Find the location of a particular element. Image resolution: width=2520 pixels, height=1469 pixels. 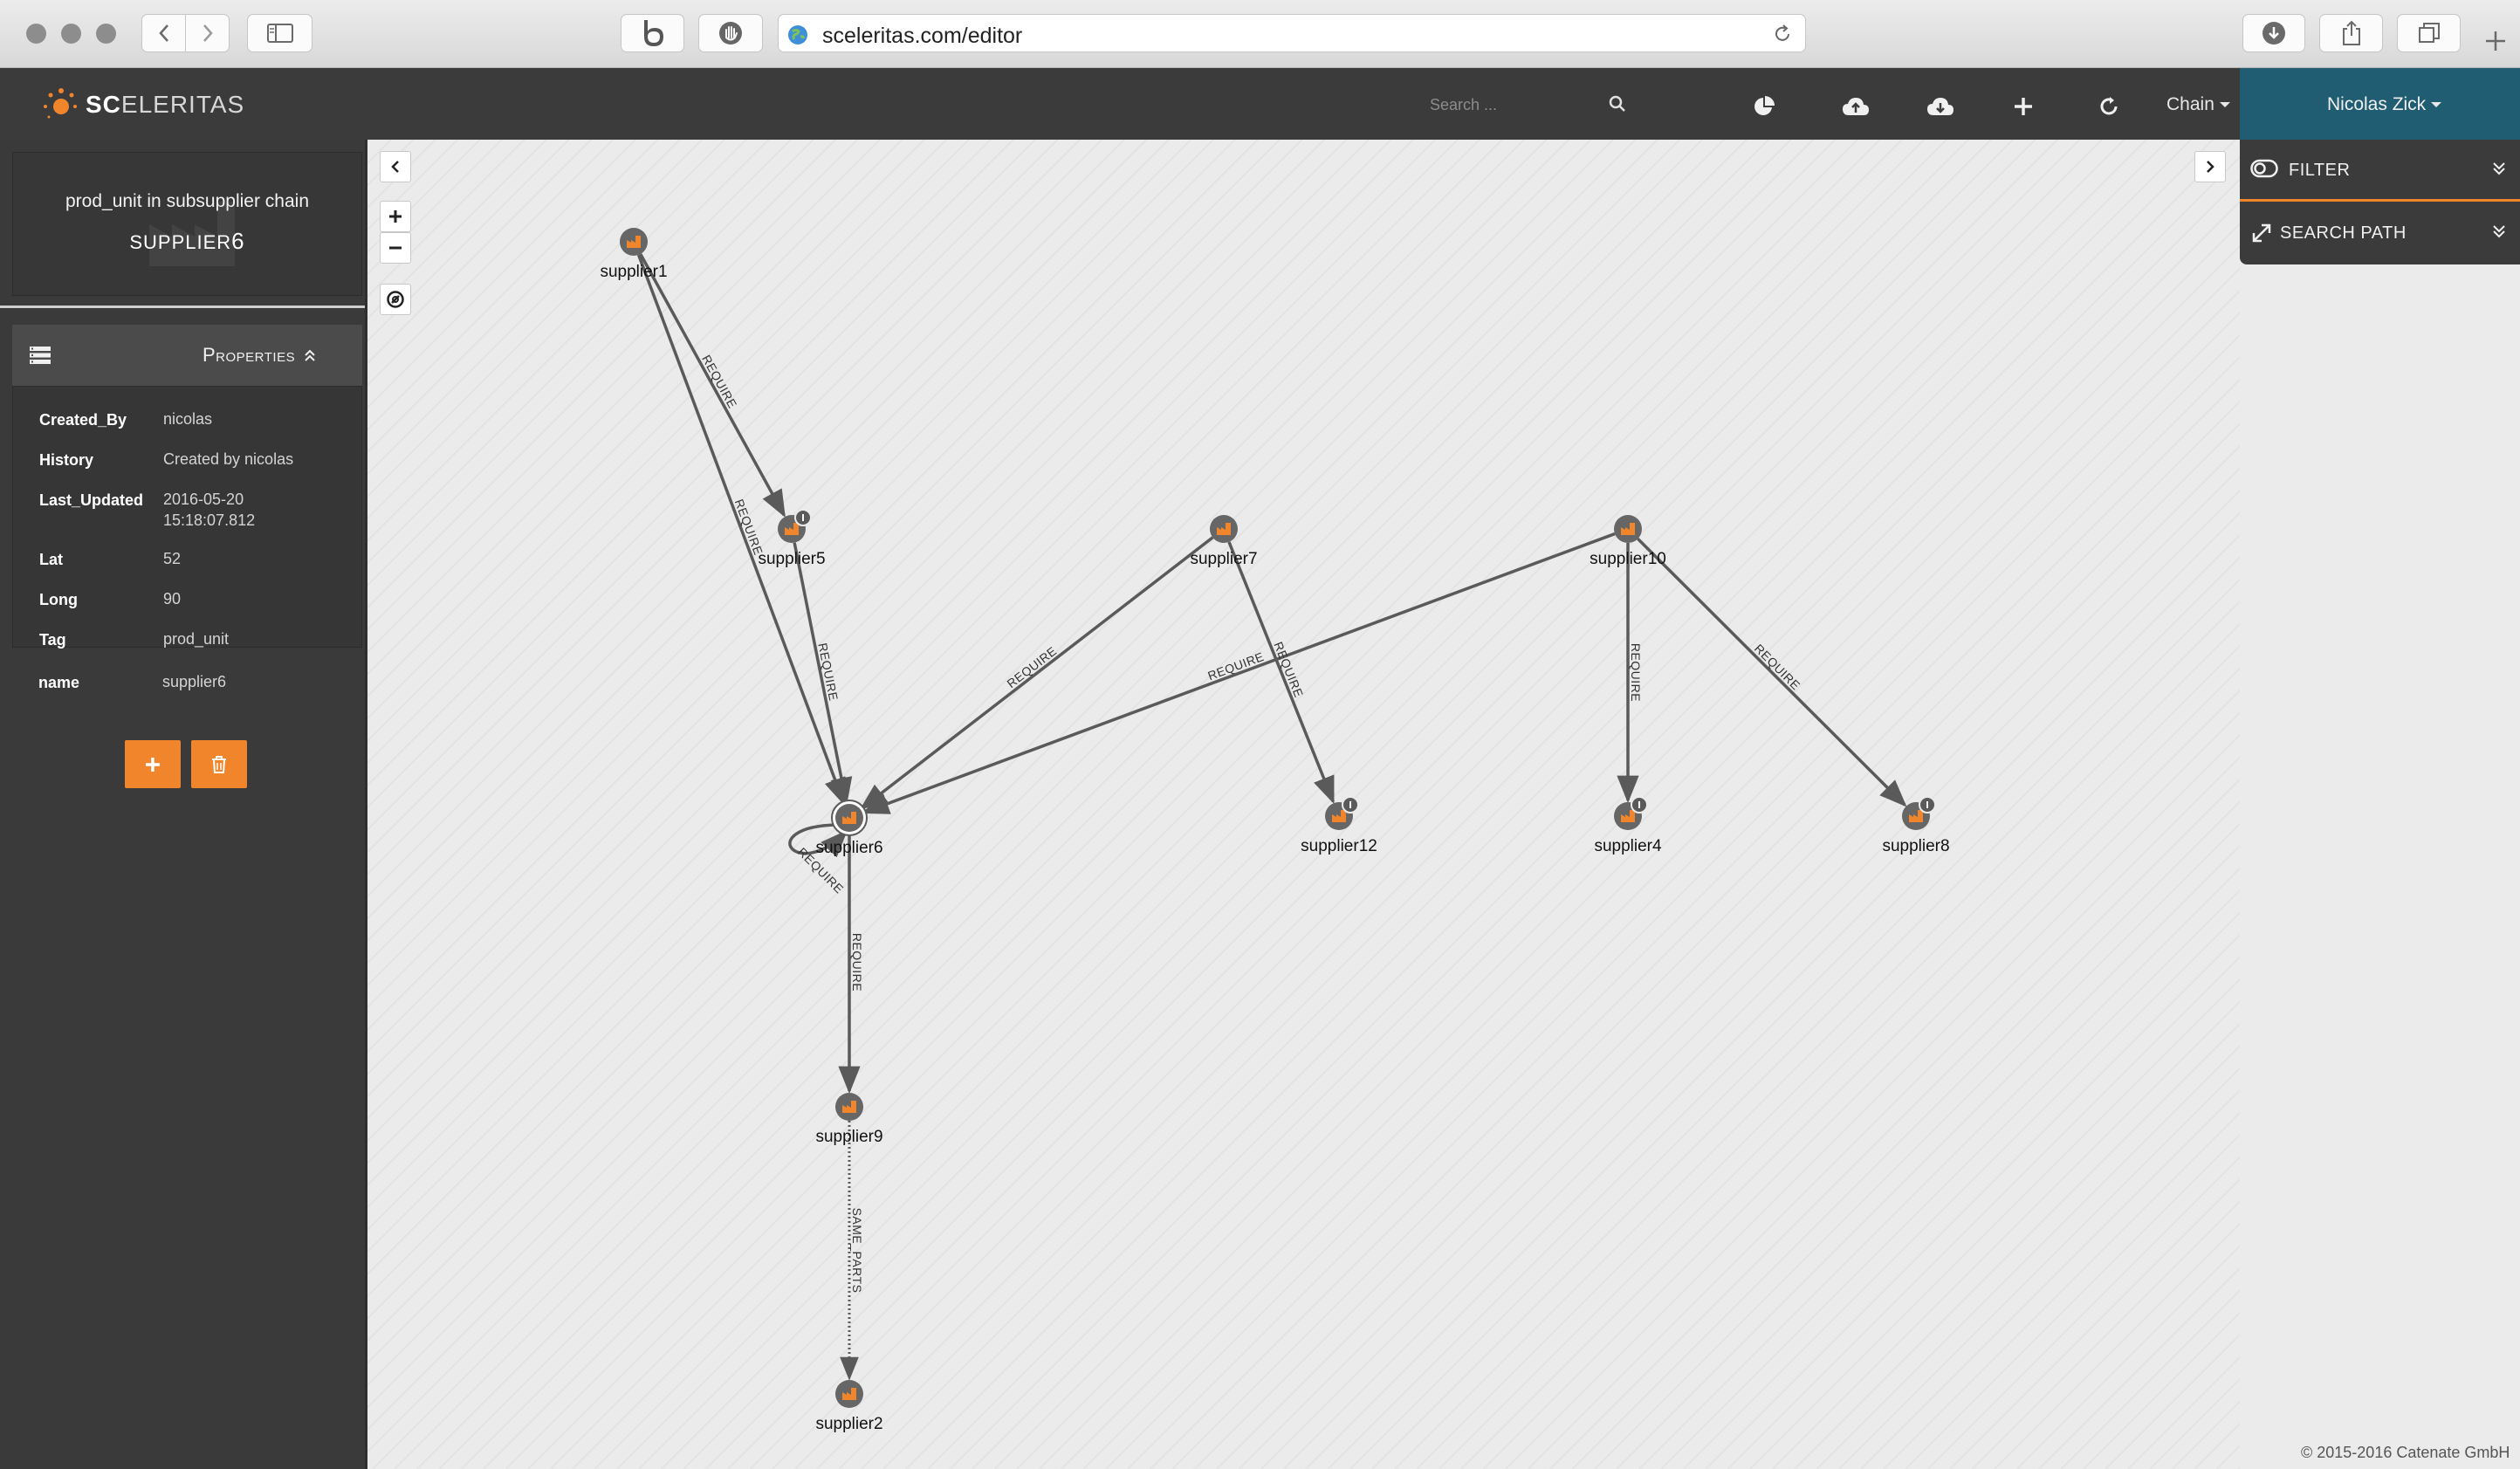

browser-toolbar: sceleritas.com/editor is located at coordinates (1260, 34).